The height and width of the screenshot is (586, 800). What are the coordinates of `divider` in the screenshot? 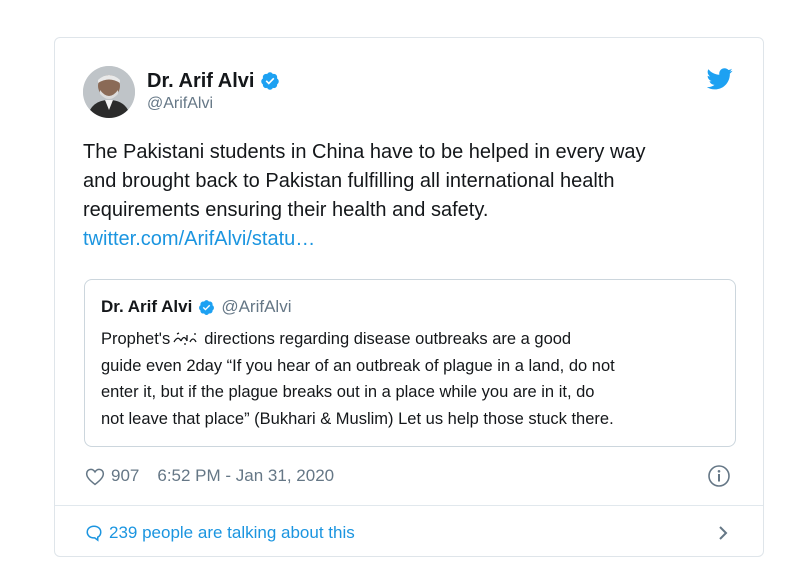 It's located at (409, 505).